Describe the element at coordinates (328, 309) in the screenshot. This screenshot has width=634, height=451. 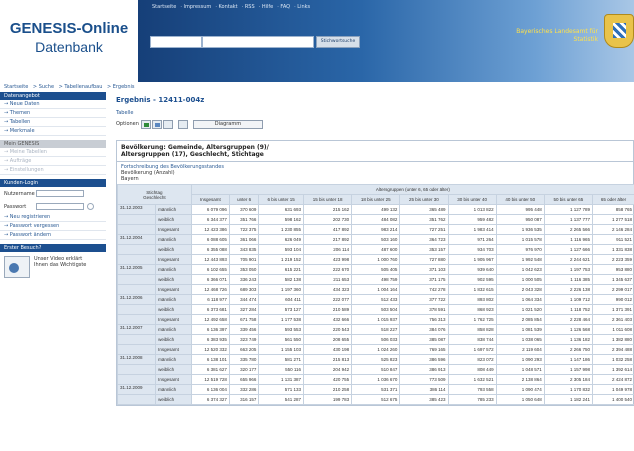
I see `table-cell: 210 589` at that location.